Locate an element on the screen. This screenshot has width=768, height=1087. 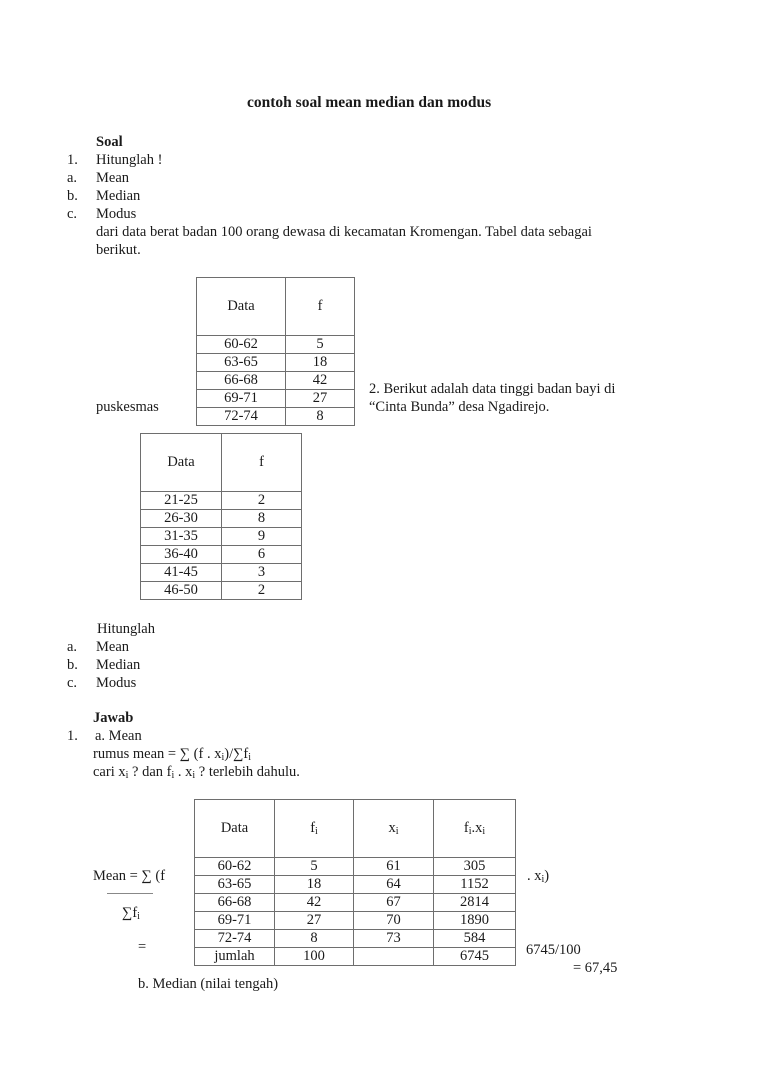
q2-item-b-marker: b. is located at coordinates (72, 665).